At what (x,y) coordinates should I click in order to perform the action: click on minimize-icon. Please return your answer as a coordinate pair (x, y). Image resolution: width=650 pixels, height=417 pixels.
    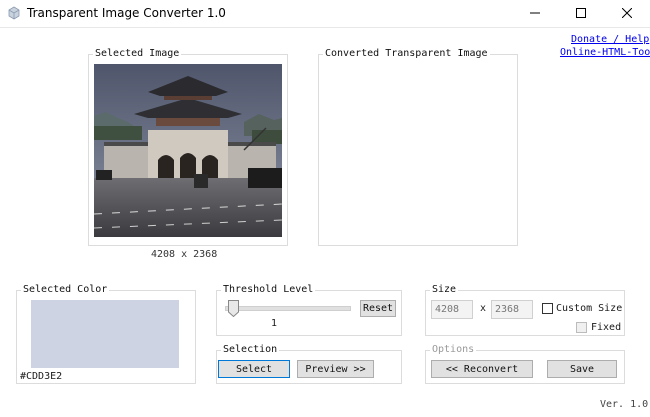
    Looking at the image, I should click on (535, 13).